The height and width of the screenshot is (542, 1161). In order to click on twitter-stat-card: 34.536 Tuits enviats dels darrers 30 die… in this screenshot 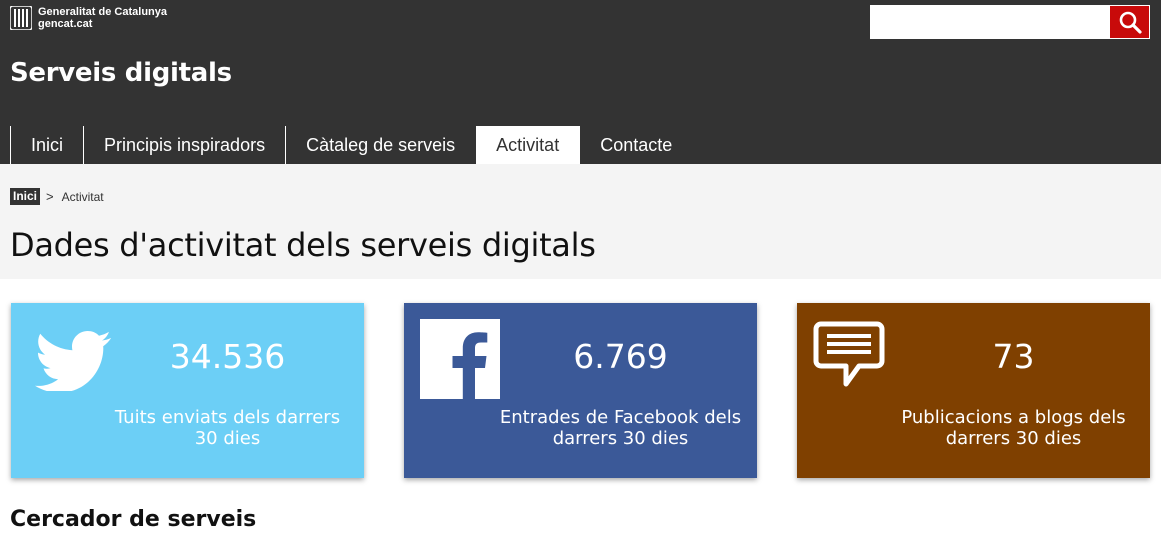, I will do `click(187, 390)`.